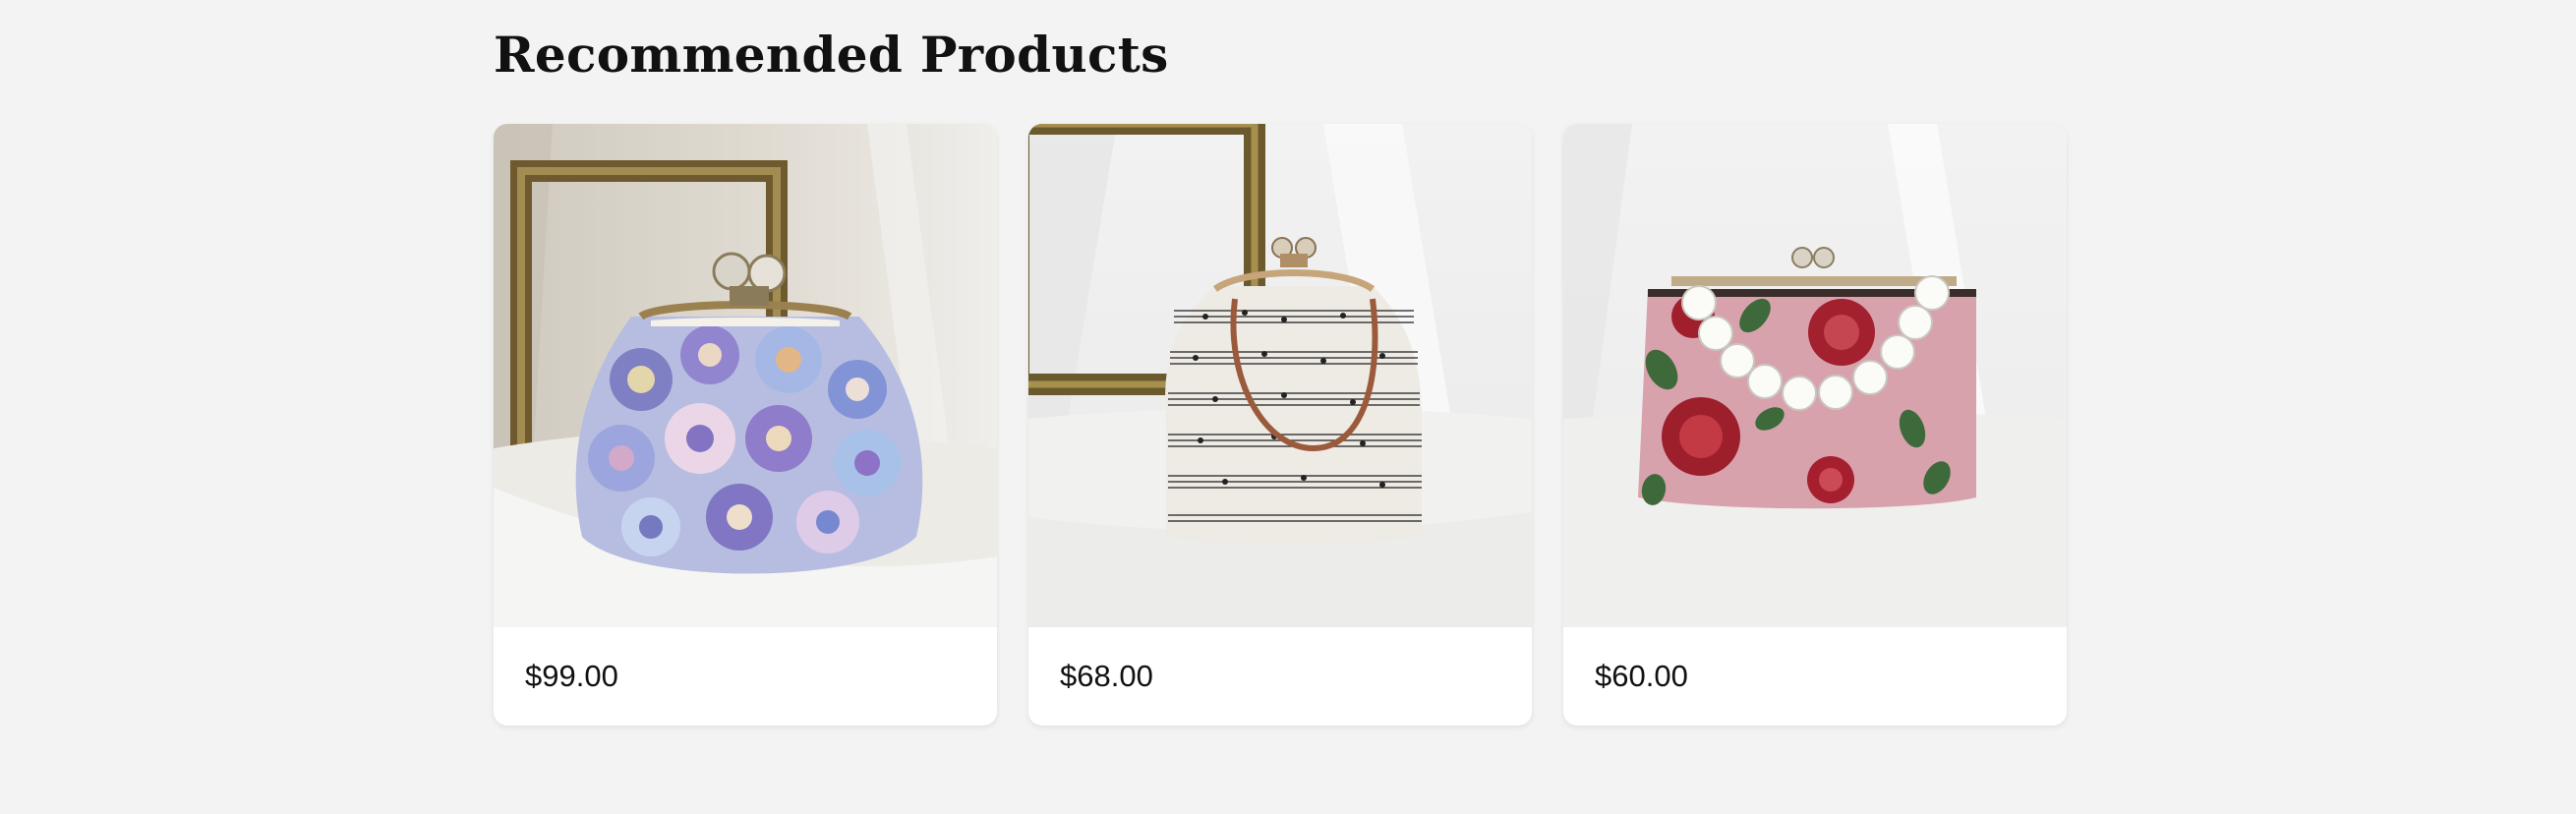  Describe the element at coordinates (1641, 676) in the screenshot. I see `product-price: $60.00` at that location.